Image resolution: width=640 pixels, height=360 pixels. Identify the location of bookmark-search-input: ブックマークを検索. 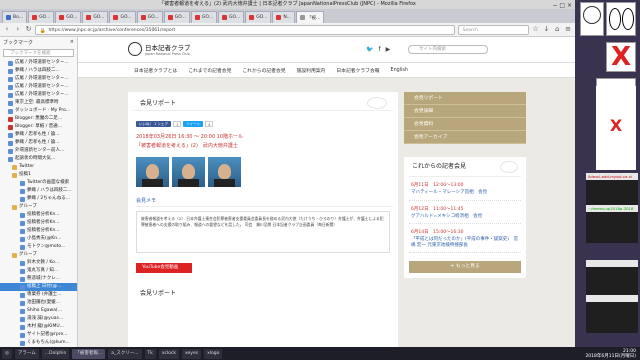
(38, 53).